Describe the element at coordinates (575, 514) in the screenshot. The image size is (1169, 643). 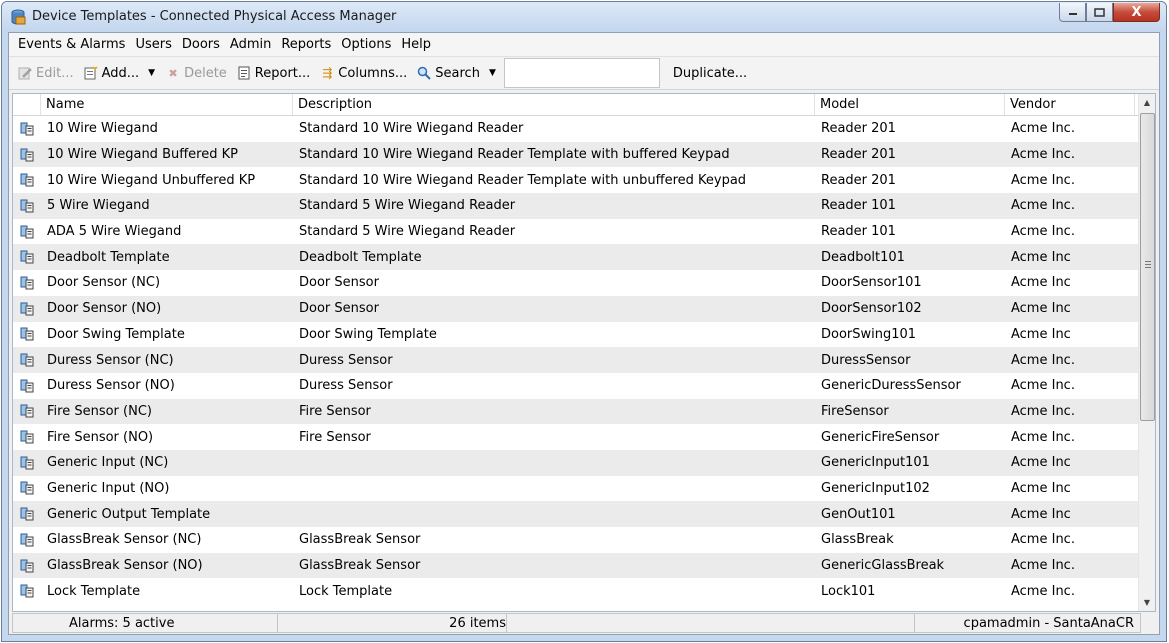
I see `table-row: Generic Output Template GenOut101 Acme Inc` at that location.